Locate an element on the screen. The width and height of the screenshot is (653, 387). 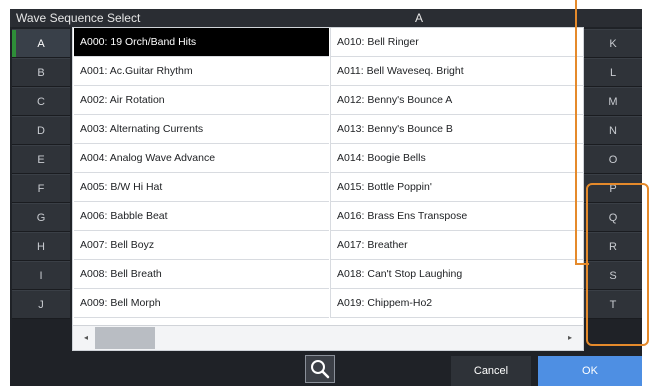
list-item: A018: Can't Stop Laughing is located at coordinates (458, 274).